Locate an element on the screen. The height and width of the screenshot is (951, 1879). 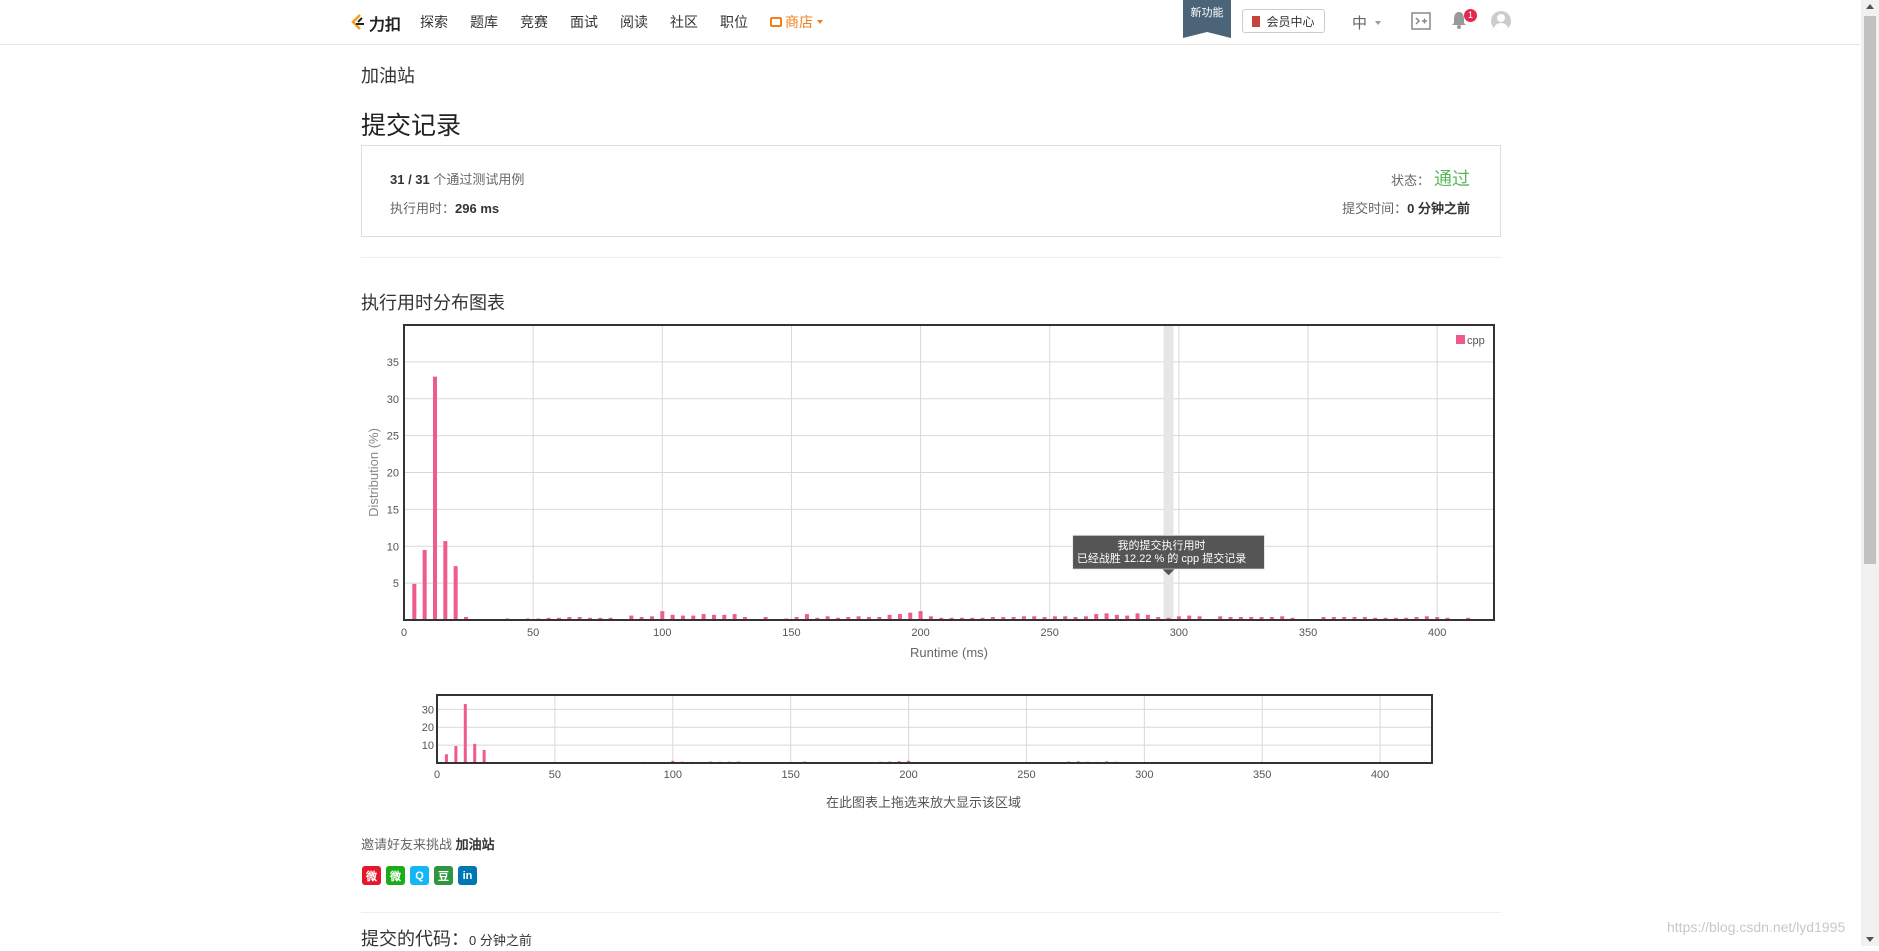
member-center-button: 会员中心 is located at coordinates (1283, 21).